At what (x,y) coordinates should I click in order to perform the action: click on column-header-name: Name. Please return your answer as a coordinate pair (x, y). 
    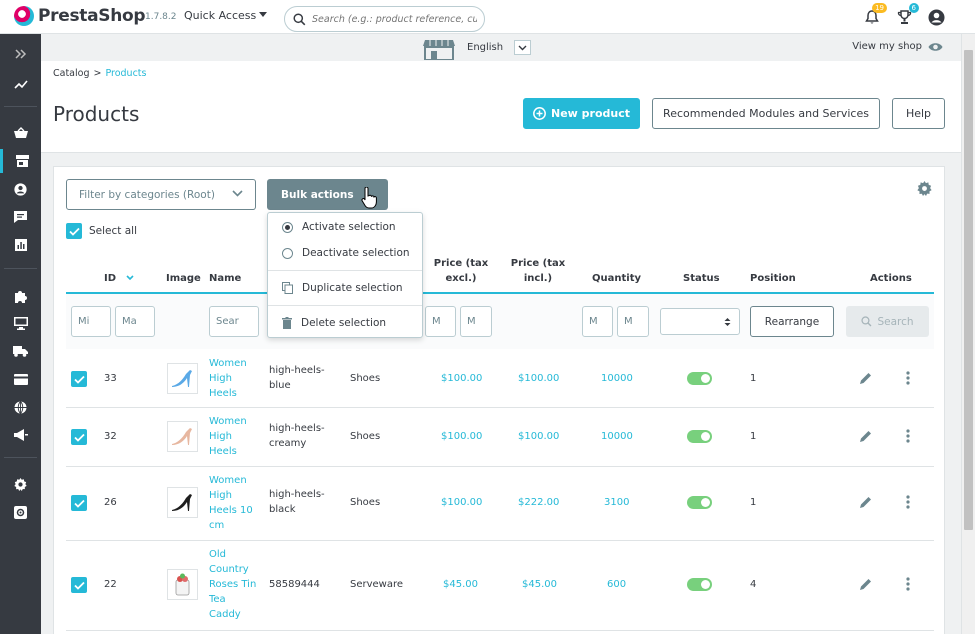
    Looking at the image, I should click on (225, 278).